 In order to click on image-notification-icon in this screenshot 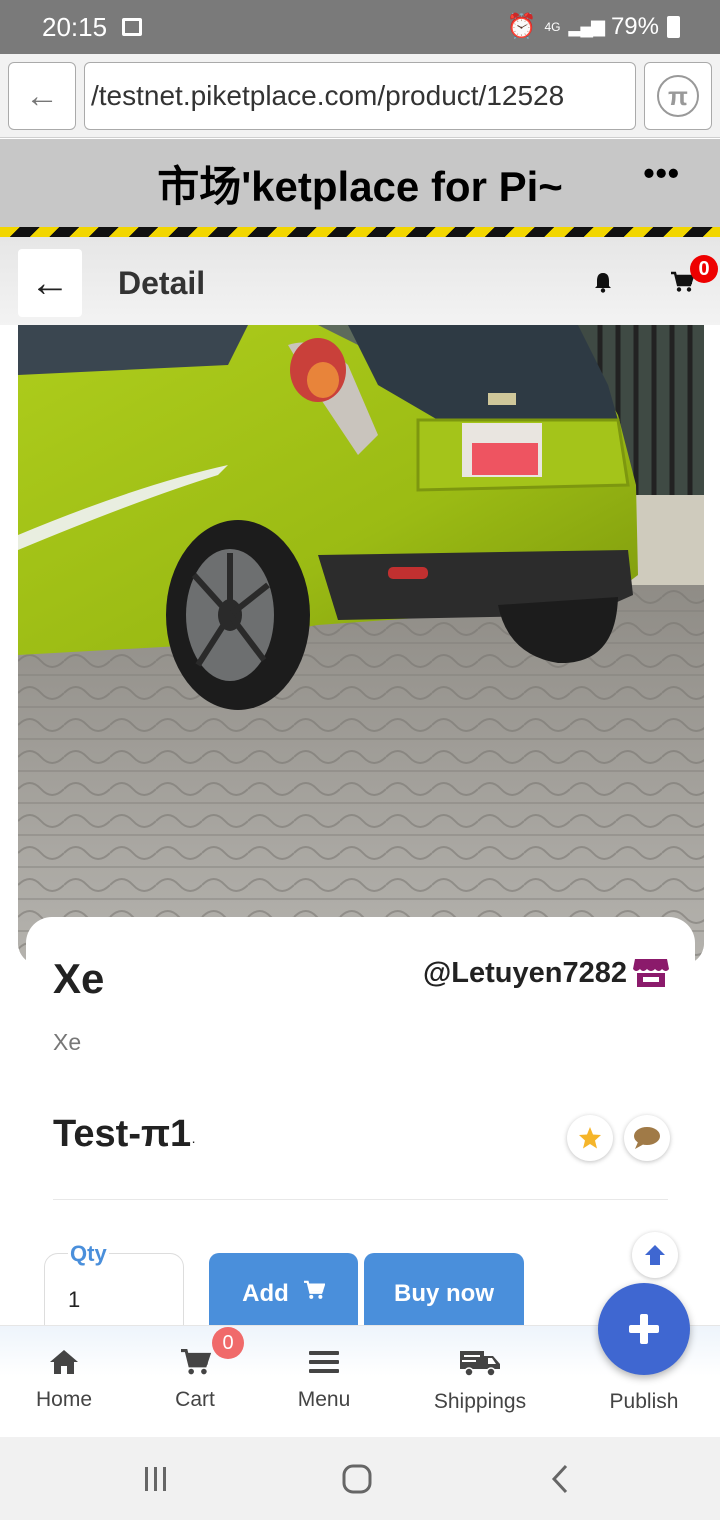, I will do `click(132, 27)`.